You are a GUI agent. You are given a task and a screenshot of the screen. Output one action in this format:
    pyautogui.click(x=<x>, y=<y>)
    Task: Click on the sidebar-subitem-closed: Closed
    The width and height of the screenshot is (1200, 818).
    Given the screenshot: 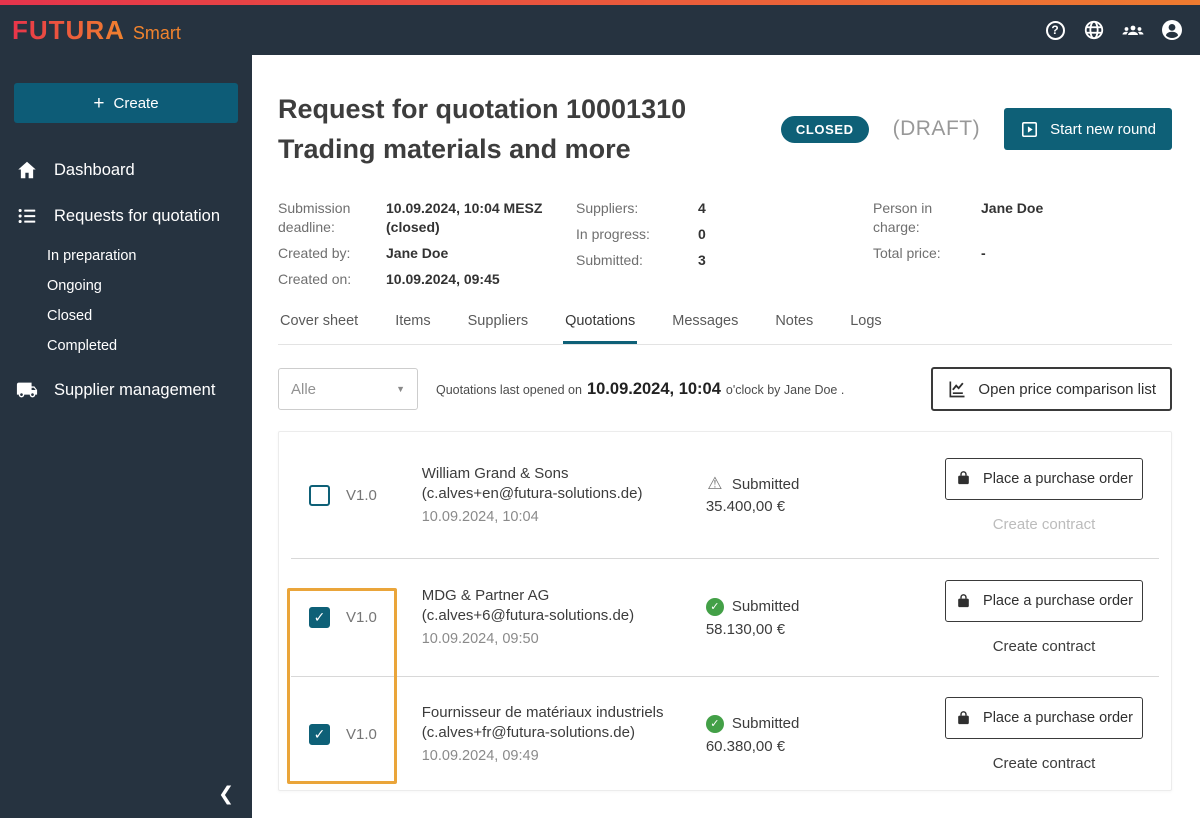 What is the action you would take?
    pyautogui.click(x=126, y=316)
    